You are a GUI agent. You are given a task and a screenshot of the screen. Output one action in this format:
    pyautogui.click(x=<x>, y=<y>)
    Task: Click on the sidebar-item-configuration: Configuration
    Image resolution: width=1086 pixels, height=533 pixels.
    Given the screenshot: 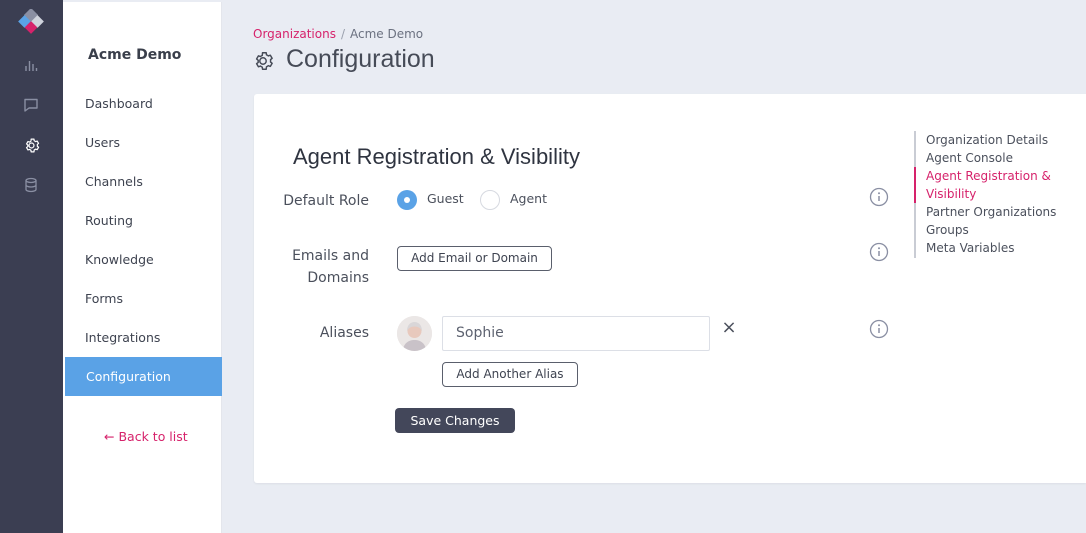 What is the action you would take?
    pyautogui.click(x=143, y=376)
    